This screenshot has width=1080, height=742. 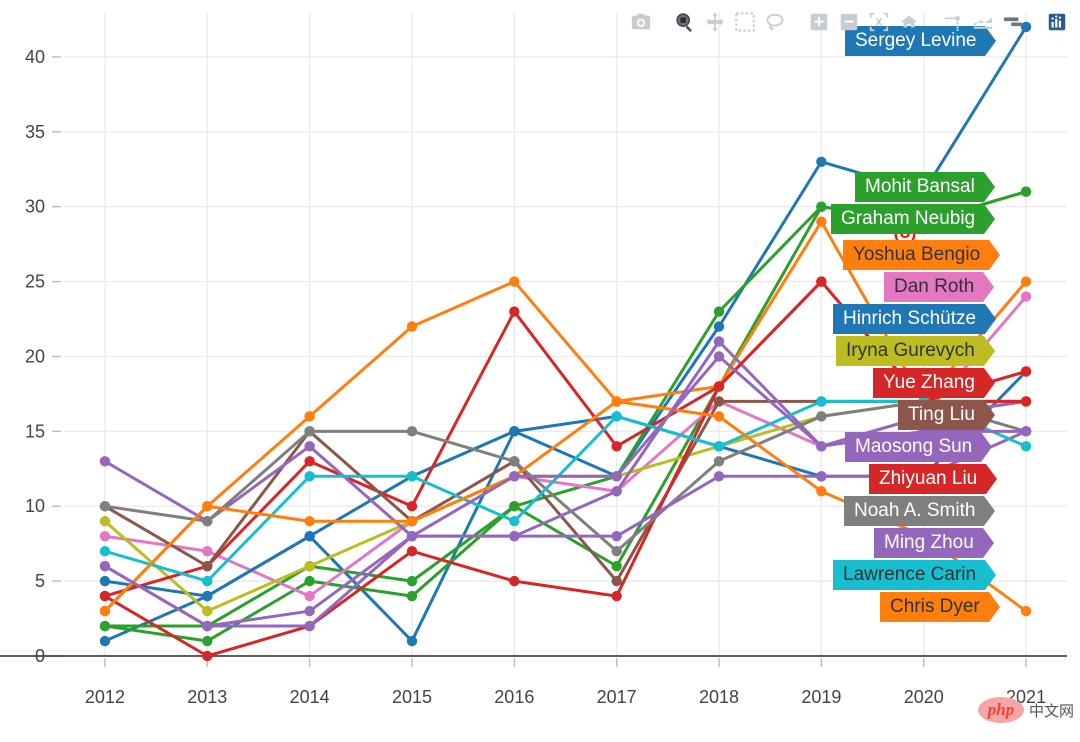 What do you see at coordinates (946, 415) in the screenshot?
I see `series-end-label: Ting Liu` at bounding box center [946, 415].